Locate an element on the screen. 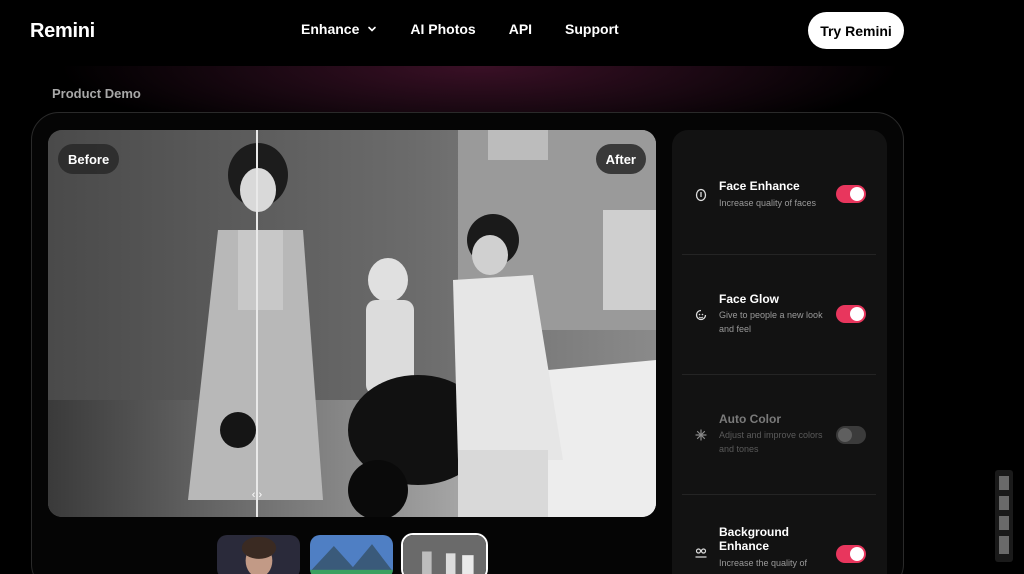 The height and width of the screenshot is (574, 1024). face-glow-toggle is located at coordinates (851, 314).